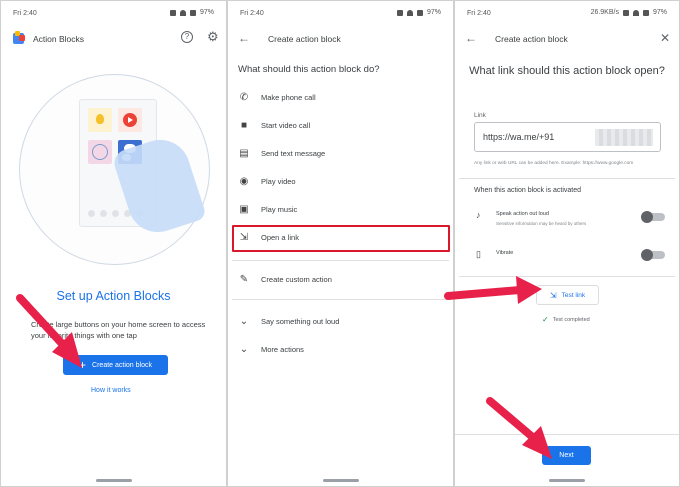  What do you see at coordinates (340, 154) in the screenshot?
I see `action-item-text-message: ▤ Send text message` at bounding box center [340, 154].